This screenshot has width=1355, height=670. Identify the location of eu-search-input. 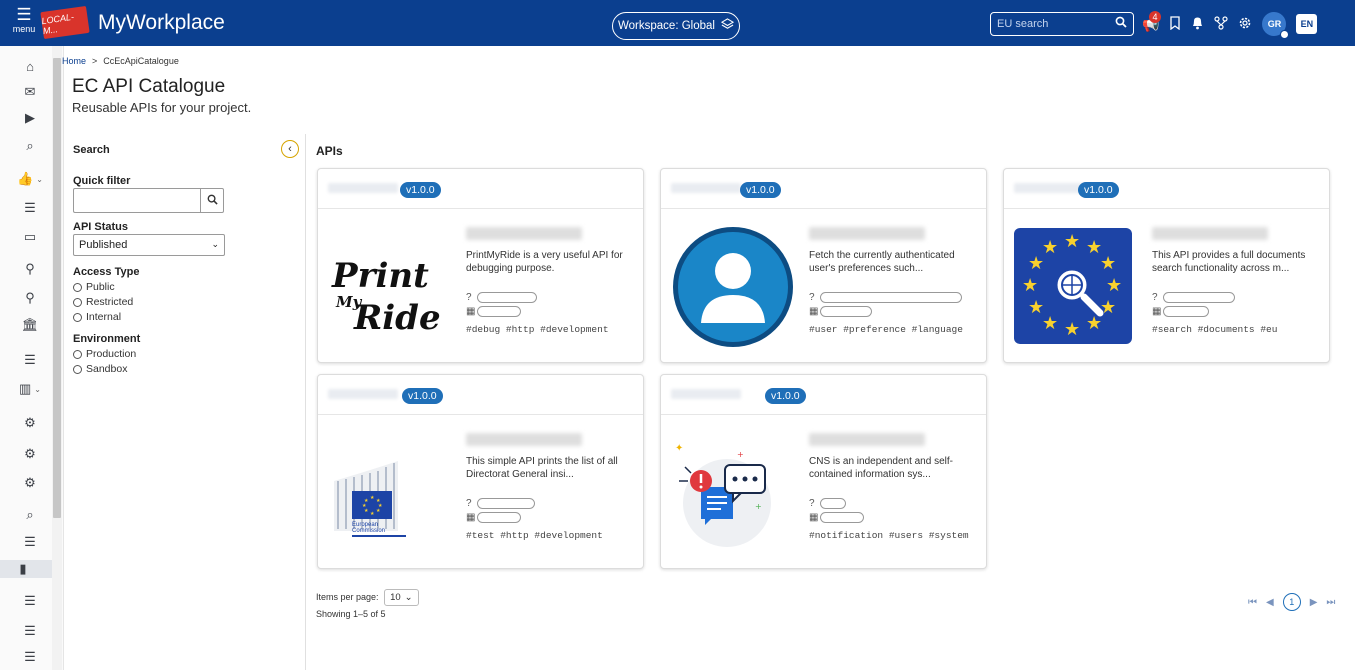
(1052, 24).